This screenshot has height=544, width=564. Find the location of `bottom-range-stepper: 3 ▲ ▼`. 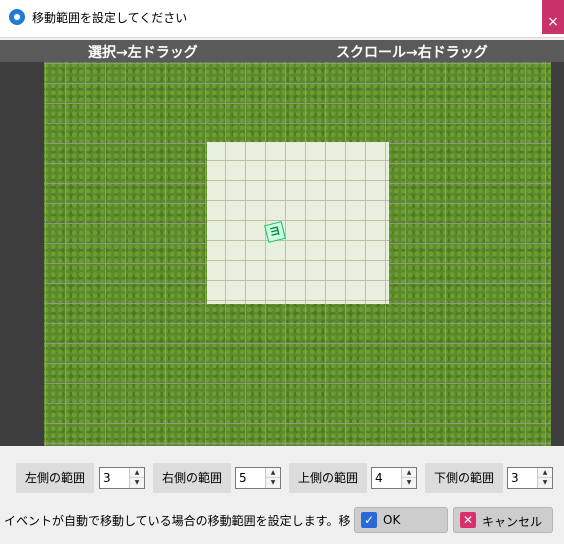

bottom-range-stepper: 3 ▲ ▼ is located at coordinates (530, 478).